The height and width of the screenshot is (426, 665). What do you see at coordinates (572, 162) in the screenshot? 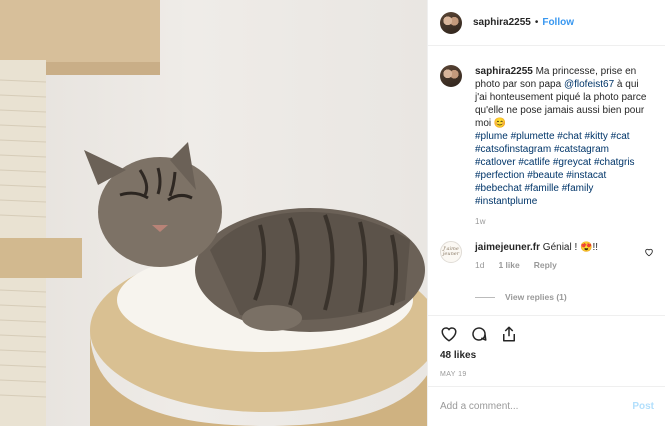
I see `hashtag-link: #greycat` at bounding box center [572, 162].